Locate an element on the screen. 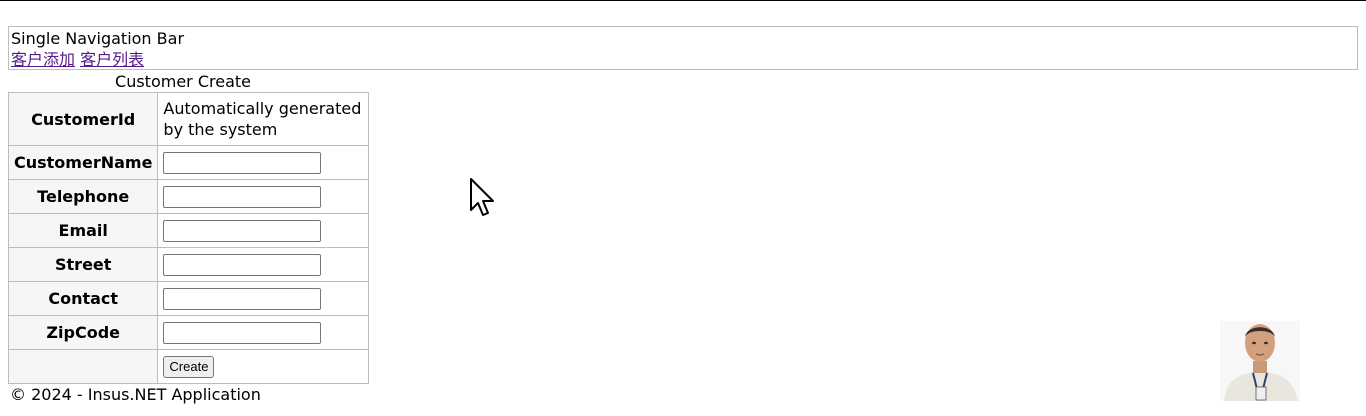 The height and width of the screenshot is (416, 1366). customer-id-value: Automatically generated by the system is located at coordinates (263, 119).